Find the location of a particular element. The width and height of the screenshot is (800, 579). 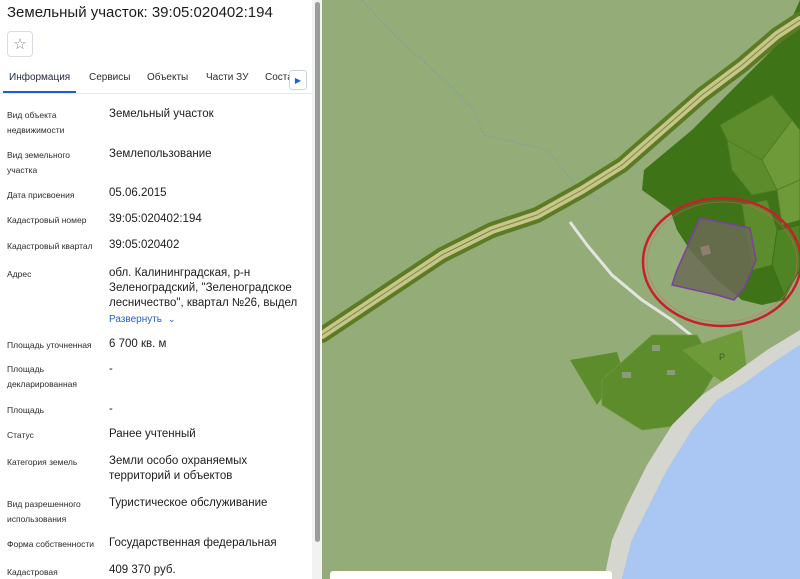

field-value: Землепользование is located at coordinates (160, 154).